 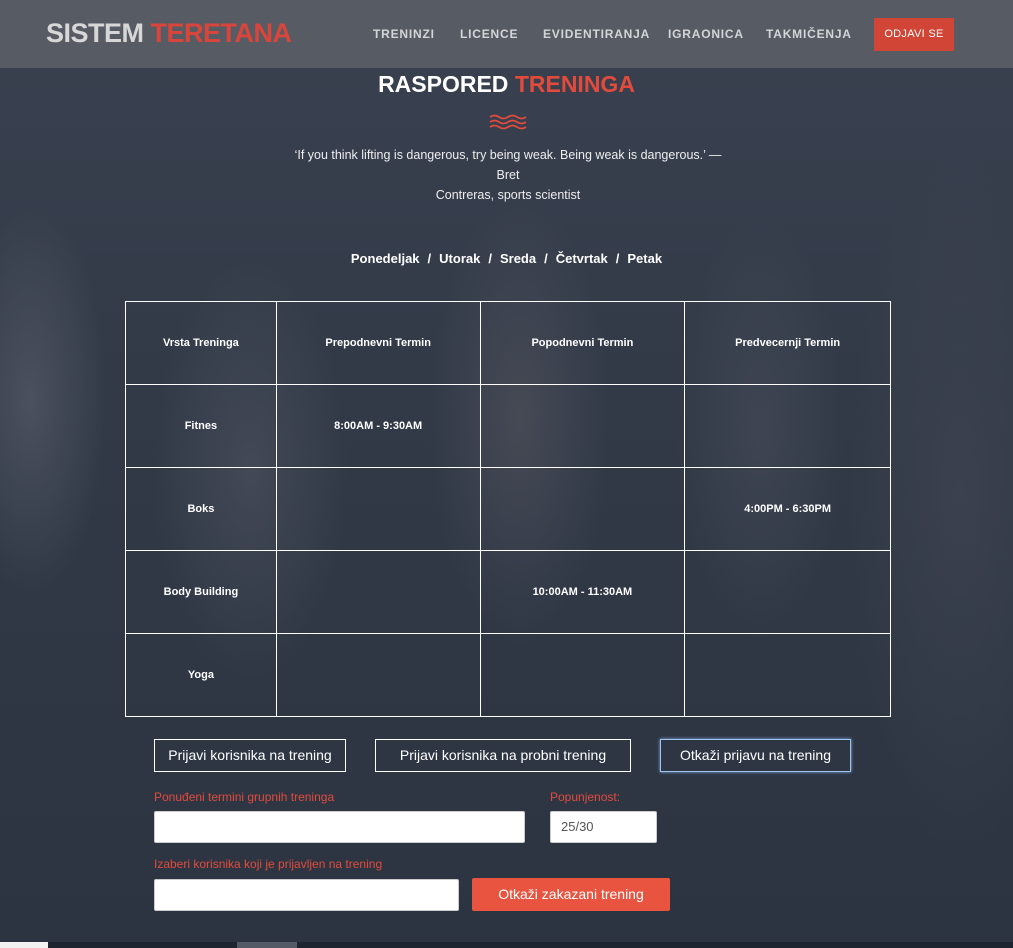 I want to click on group-terms-label: Ponuđeni termini grupnih treninga, so click(x=244, y=797).